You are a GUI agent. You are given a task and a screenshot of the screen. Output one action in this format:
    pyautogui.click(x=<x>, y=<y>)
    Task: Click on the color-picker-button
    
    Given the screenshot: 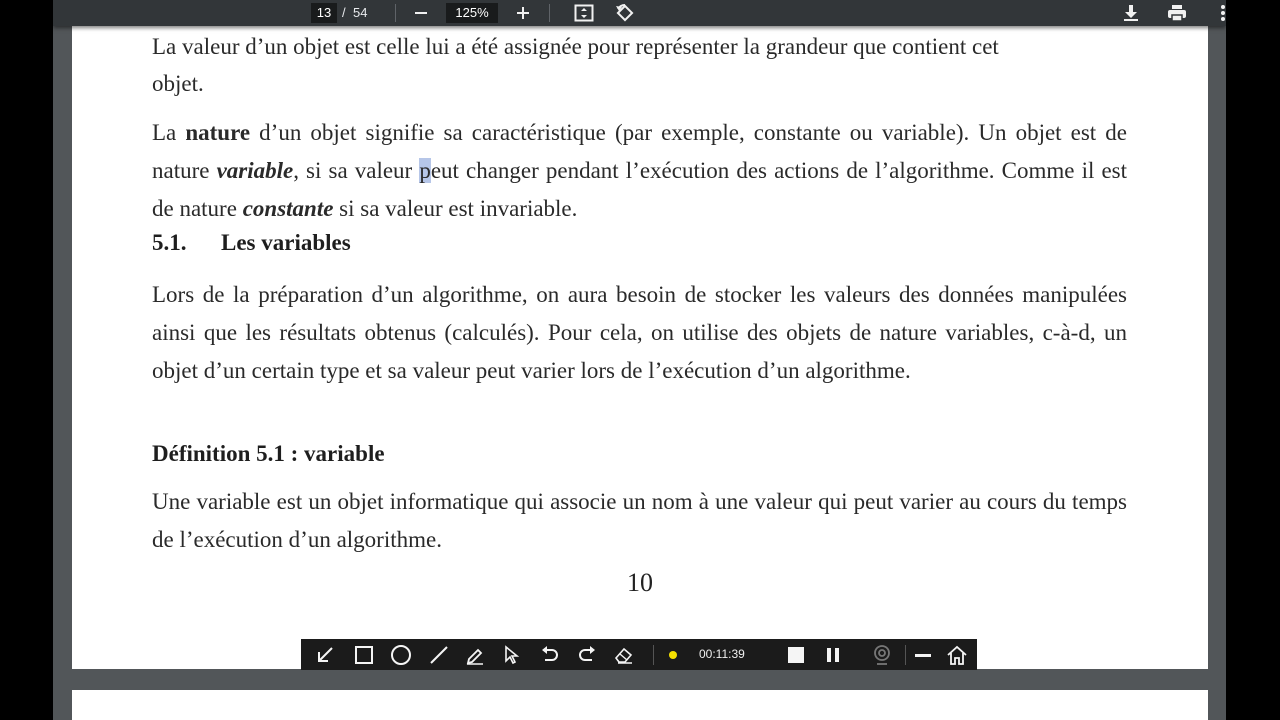 What is the action you would take?
    pyautogui.click(x=673, y=655)
    